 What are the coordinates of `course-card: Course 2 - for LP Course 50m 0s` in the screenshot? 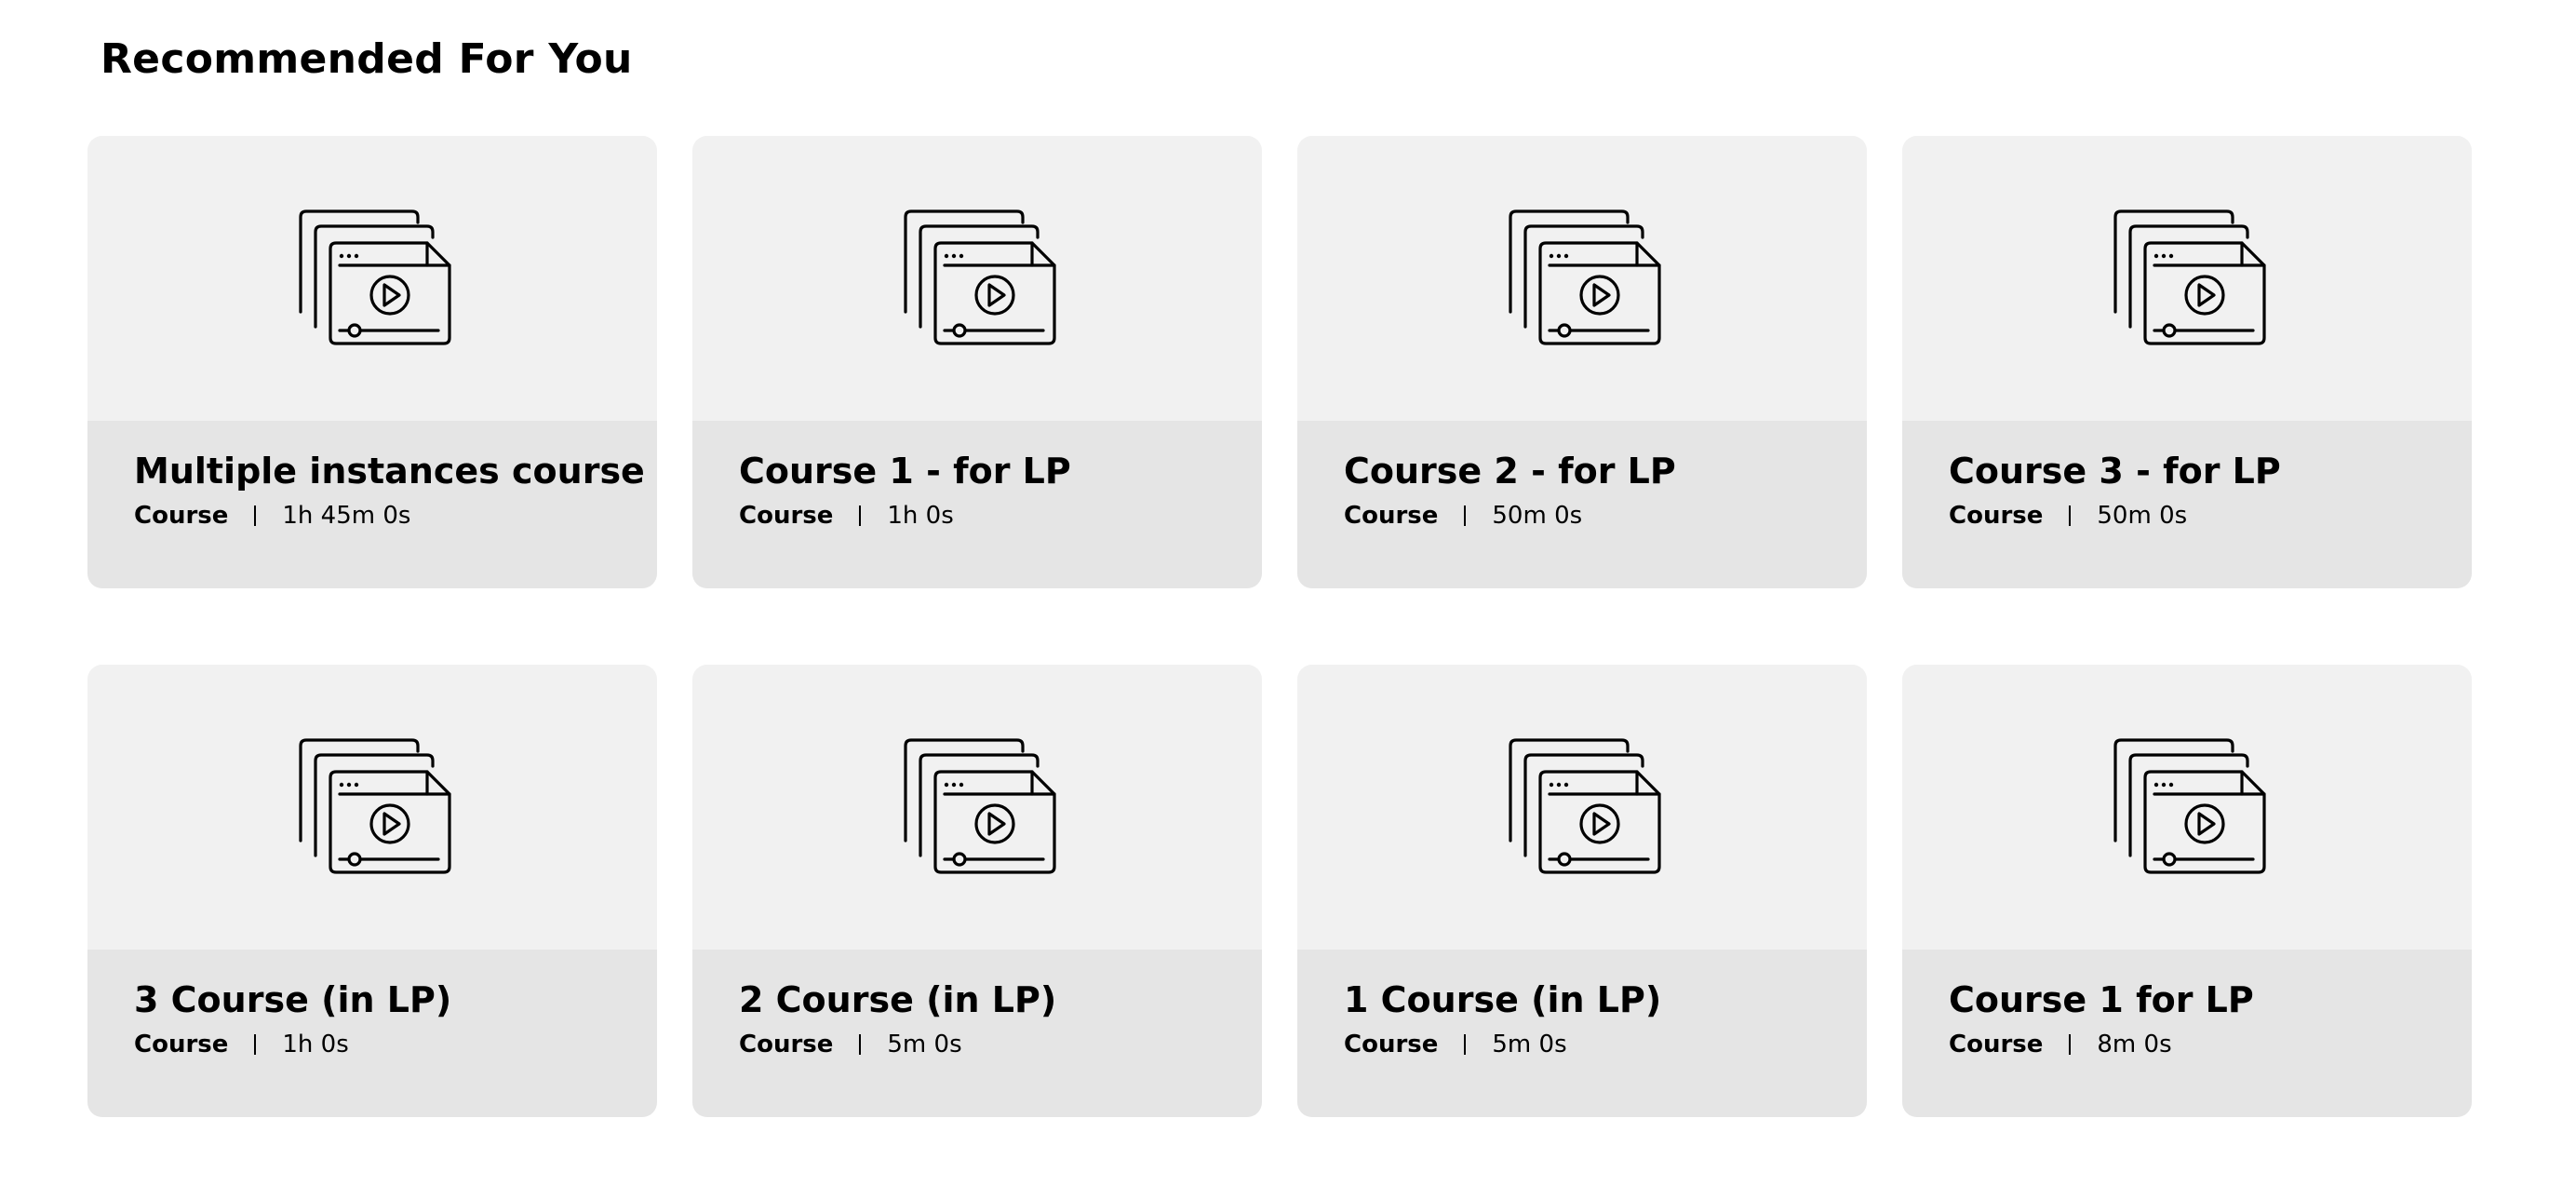 It's located at (1582, 362).